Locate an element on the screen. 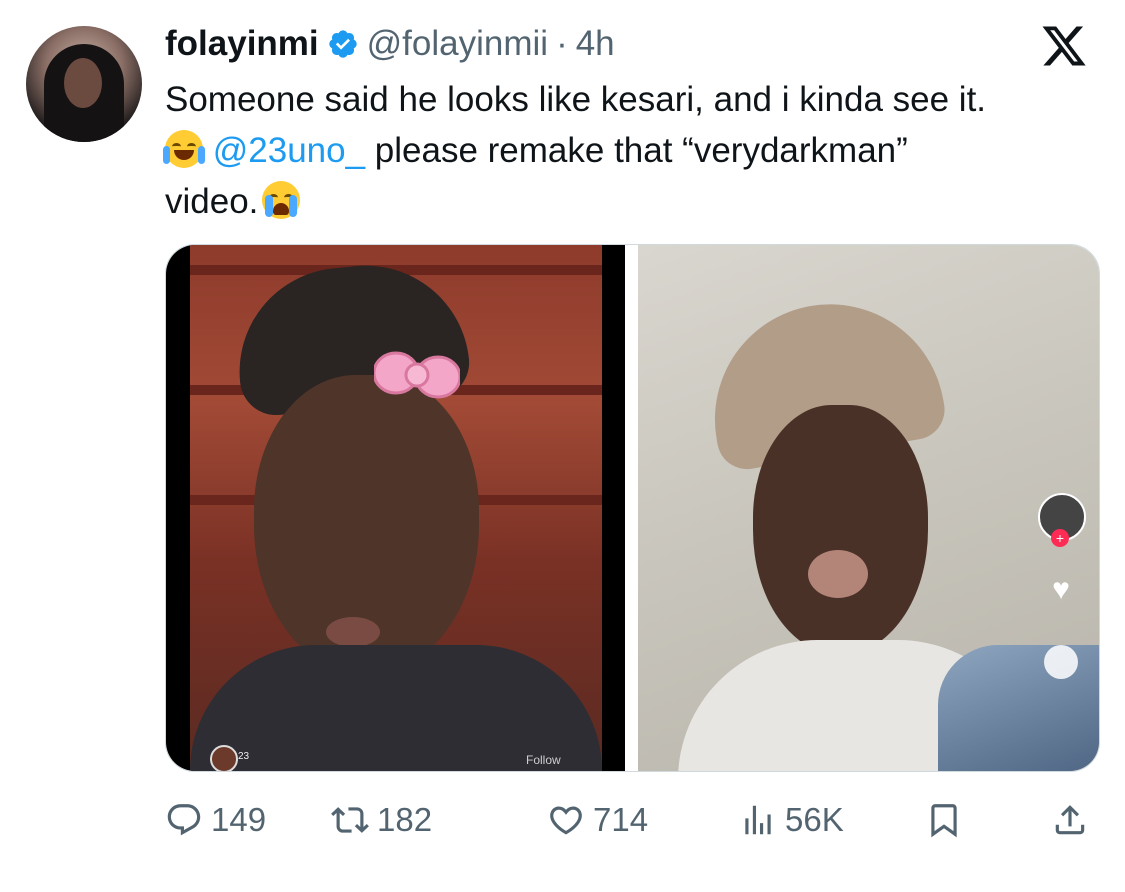  photo-person-head is located at coordinates (840, 530).